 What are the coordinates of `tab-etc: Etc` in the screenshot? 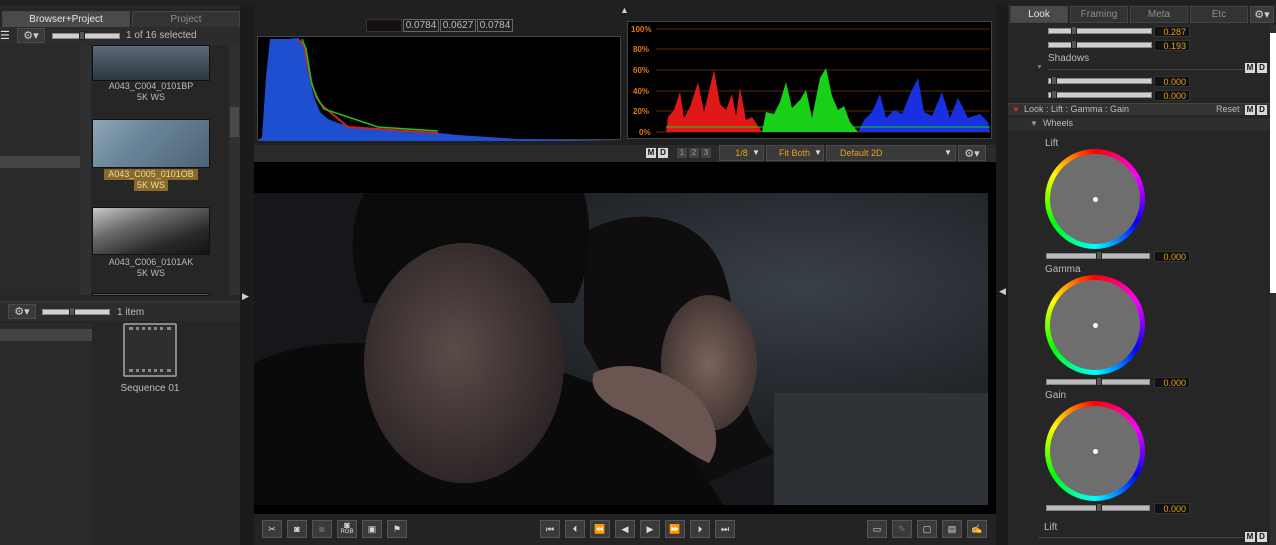 It's located at (1219, 14).